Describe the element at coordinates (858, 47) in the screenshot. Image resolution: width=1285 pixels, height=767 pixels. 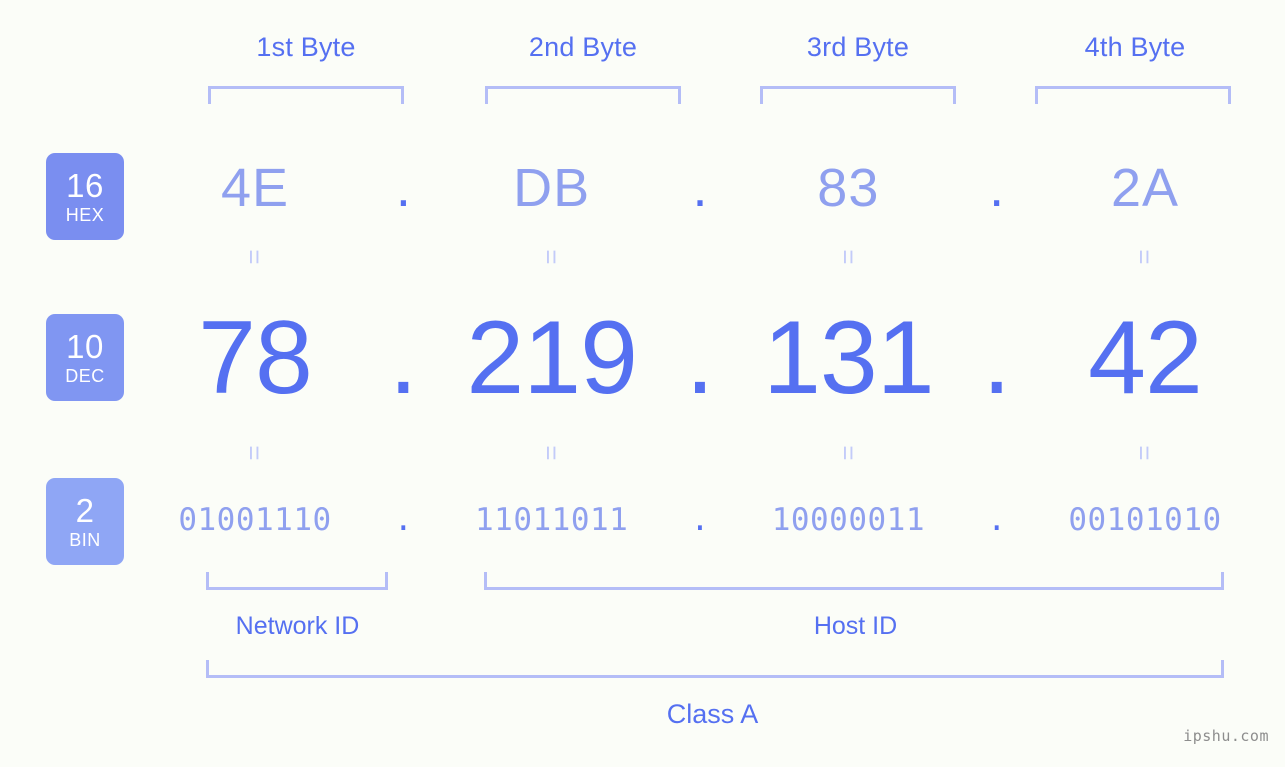
I see `byte-header-3: 3rd Byte` at that location.